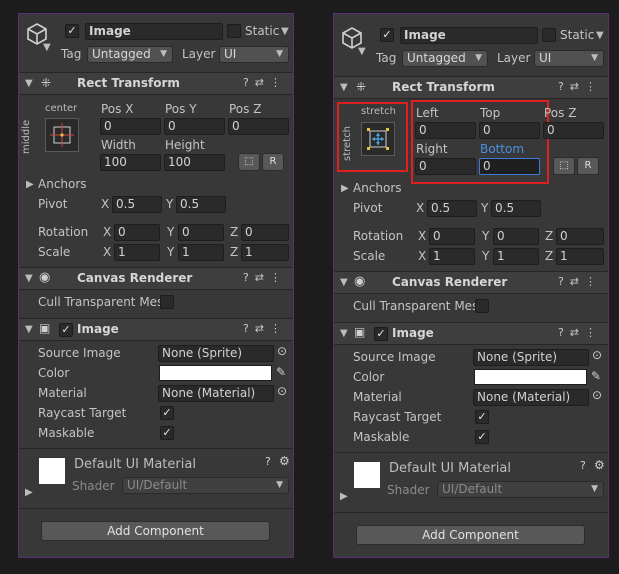  Describe the element at coordinates (262, 31) in the screenshot. I see `static-label: Static` at that location.